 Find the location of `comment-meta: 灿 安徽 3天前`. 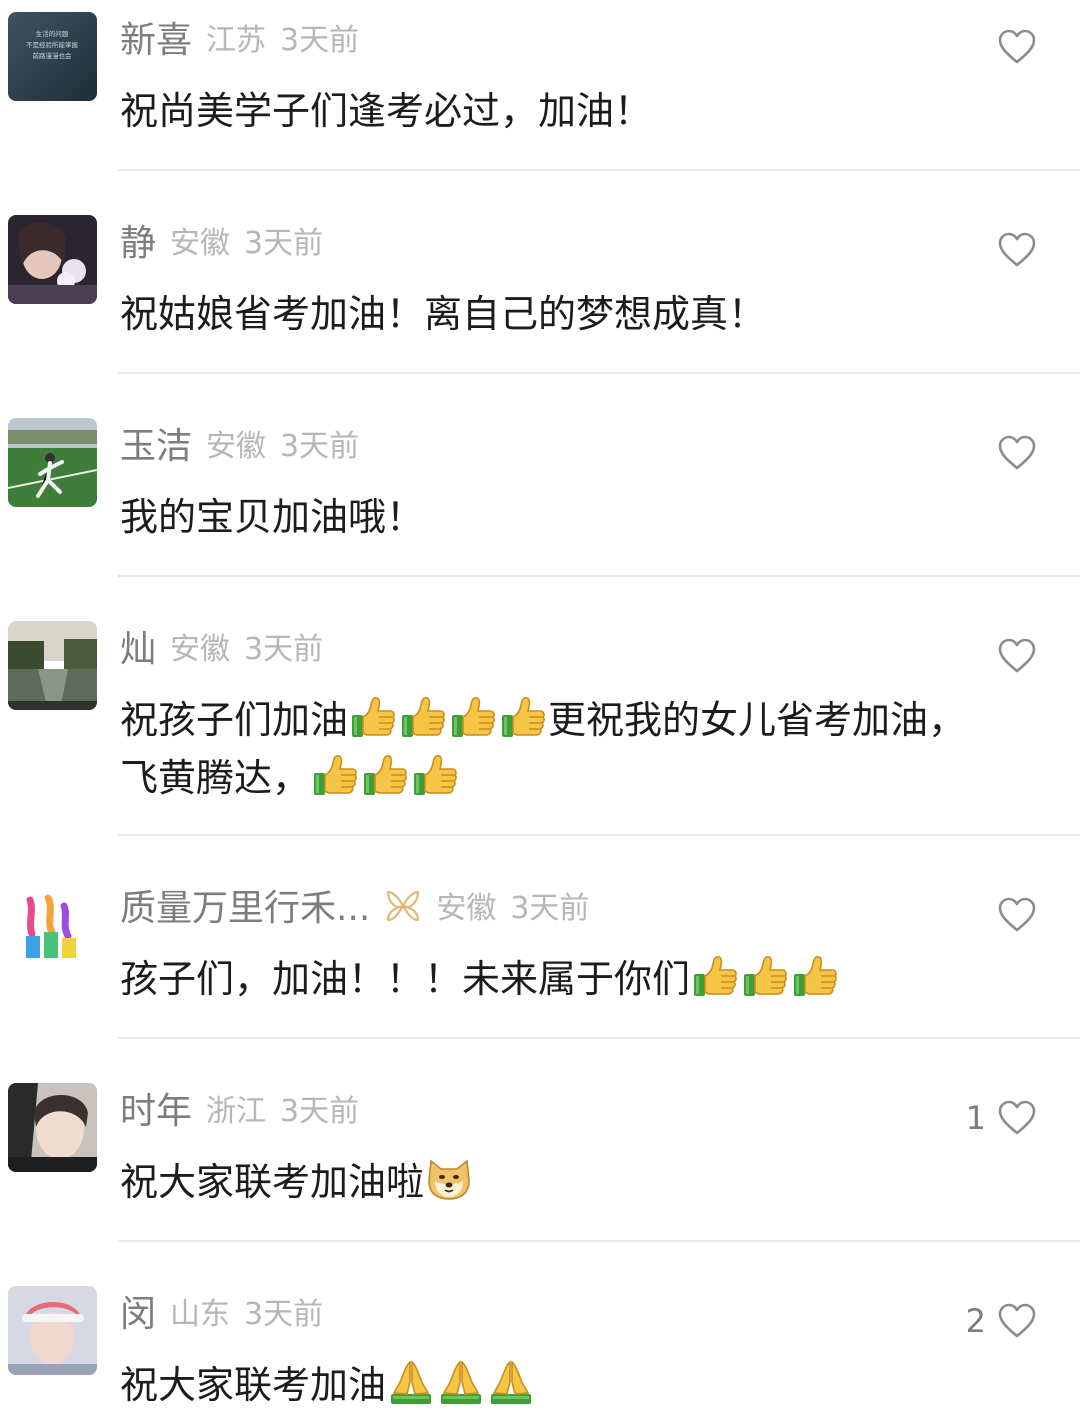

comment-meta: 灿 安徽 3天前 is located at coordinates (222, 646).